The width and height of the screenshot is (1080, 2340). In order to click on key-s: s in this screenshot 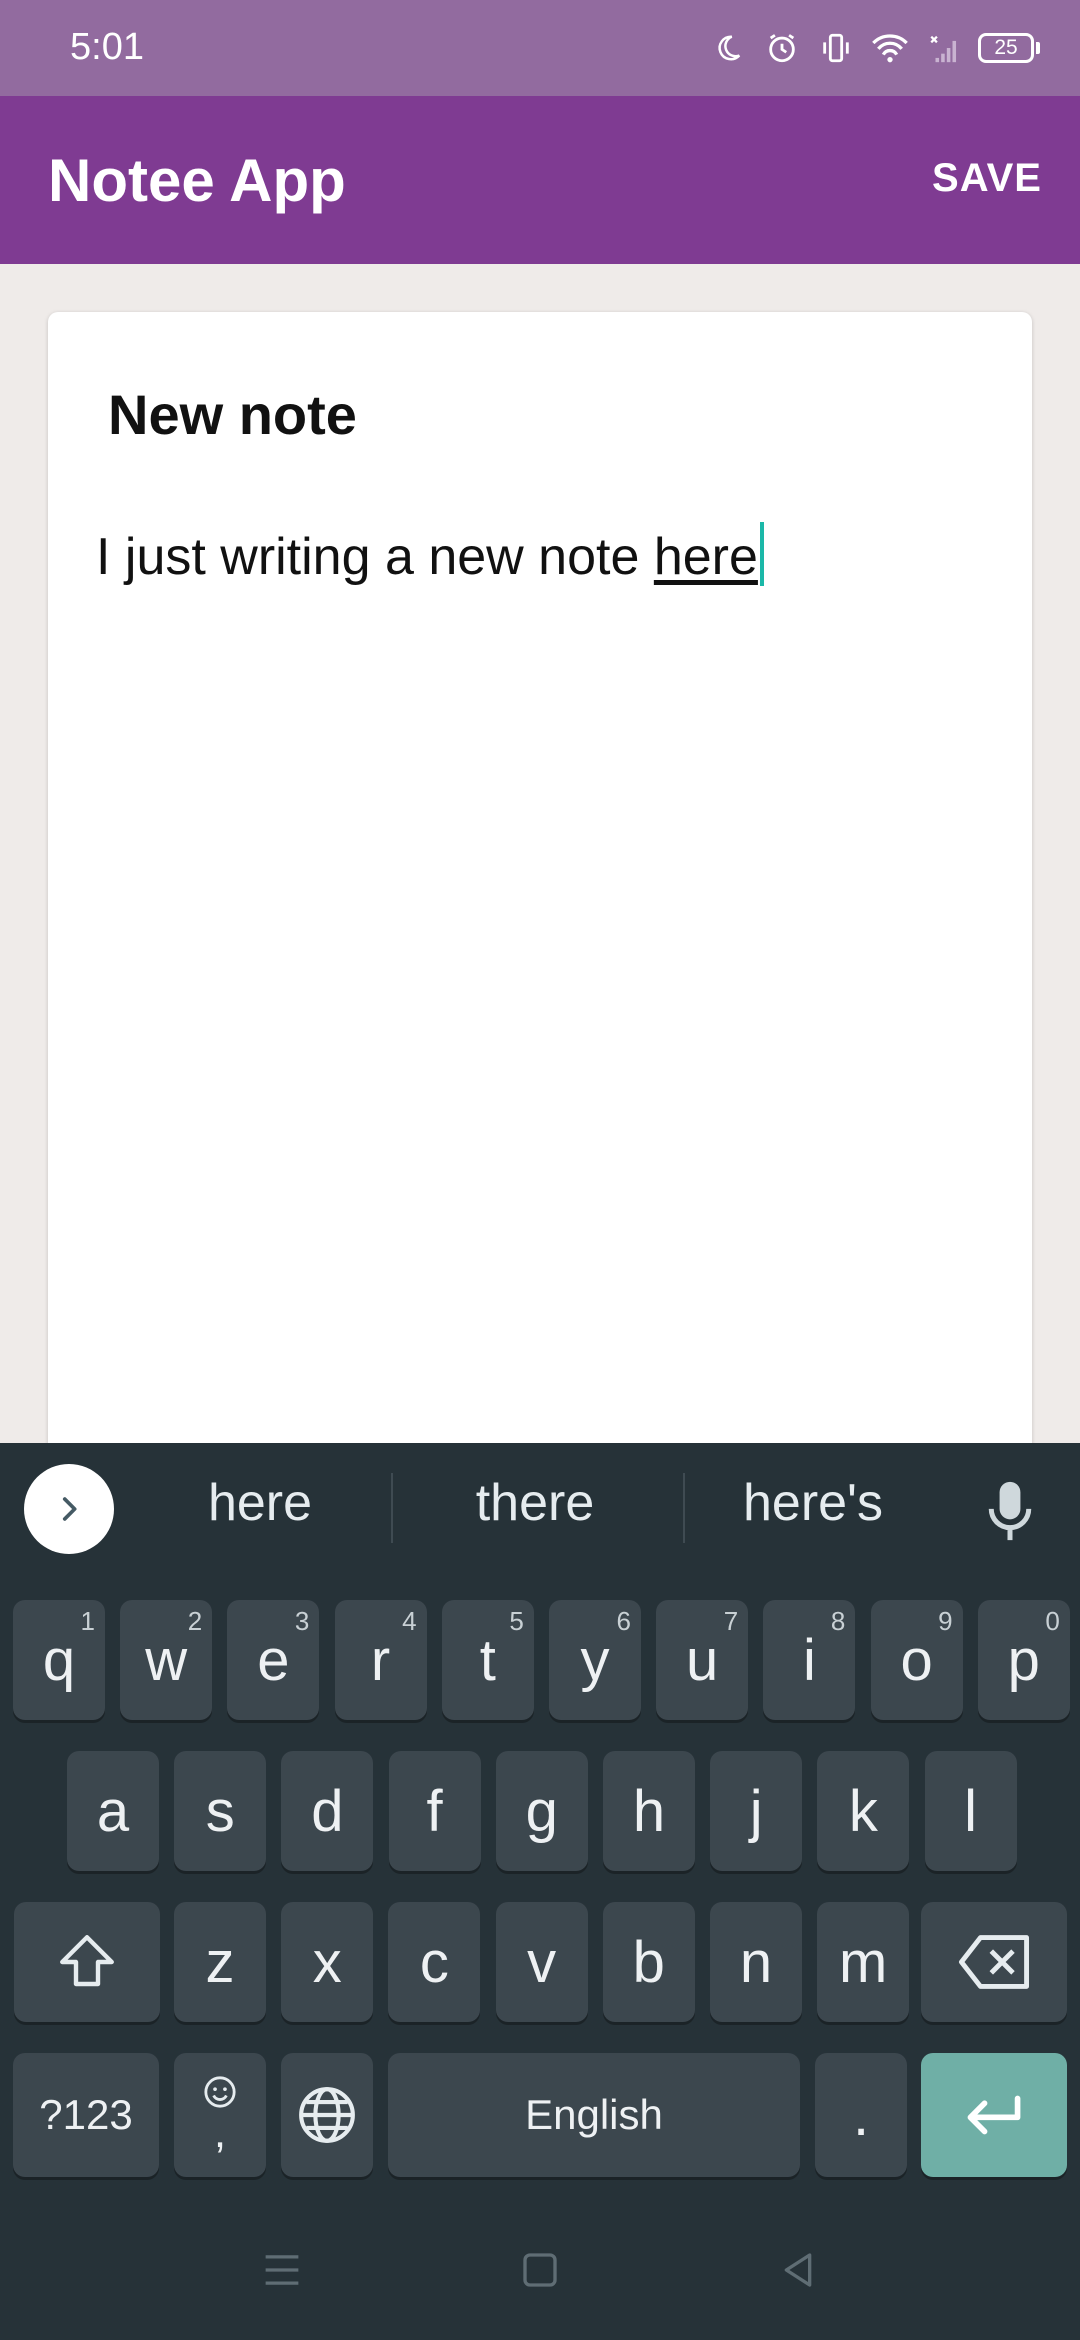, I will do `click(220, 1811)`.